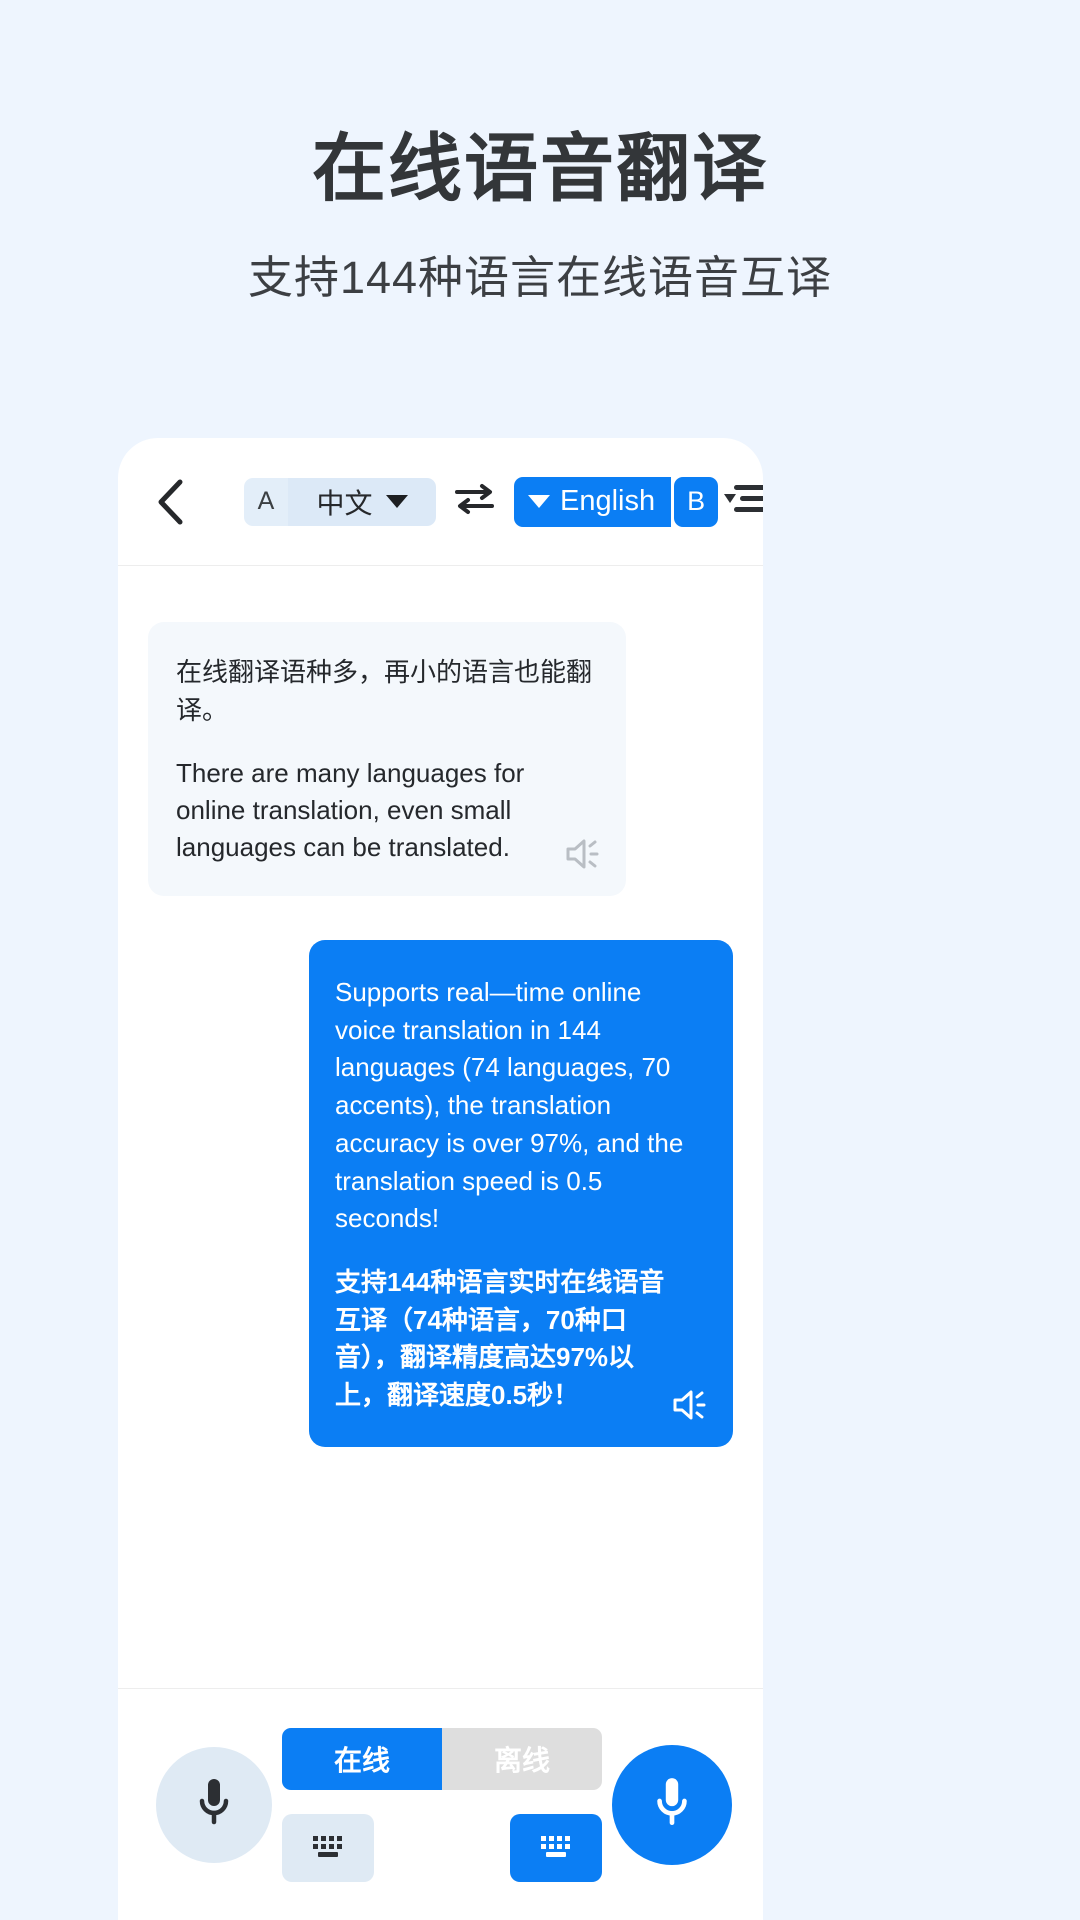  I want to click on back-button, so click(169, 502).